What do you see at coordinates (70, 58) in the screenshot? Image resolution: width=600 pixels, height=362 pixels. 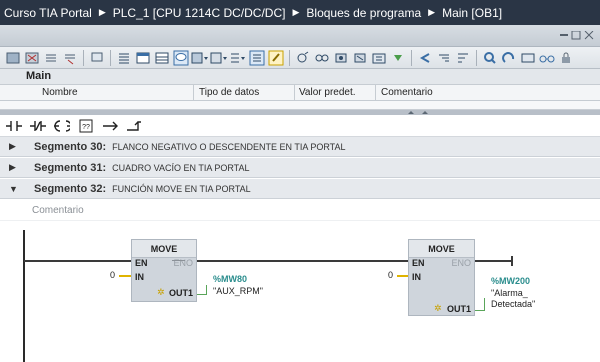 I see `delete-row-icon` at bounding box center [70, 58].